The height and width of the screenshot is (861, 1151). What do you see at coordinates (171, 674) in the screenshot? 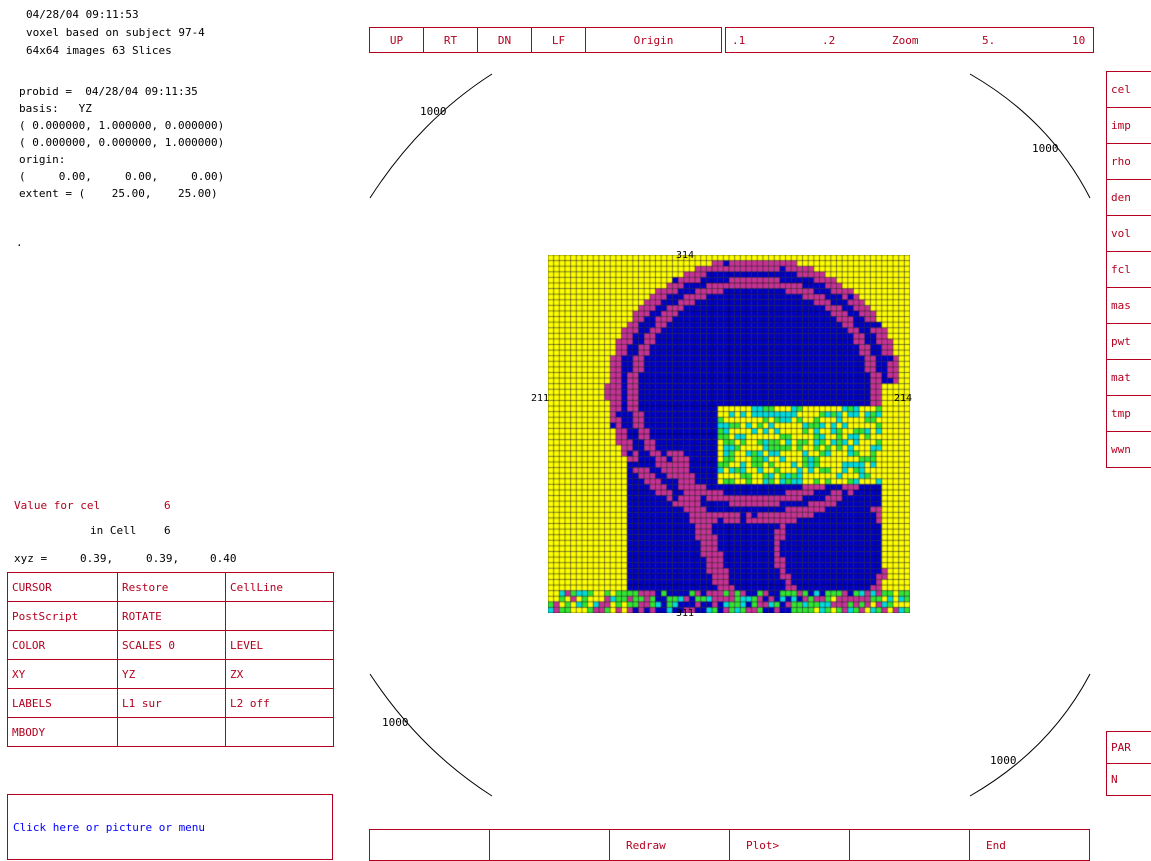
I see `menu-cell-yz: YZ` at bounding box center [171, 674].